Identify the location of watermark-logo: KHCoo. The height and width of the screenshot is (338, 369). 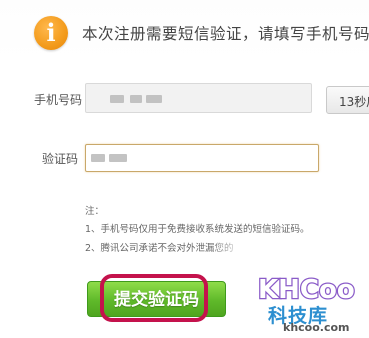
(306, 287).